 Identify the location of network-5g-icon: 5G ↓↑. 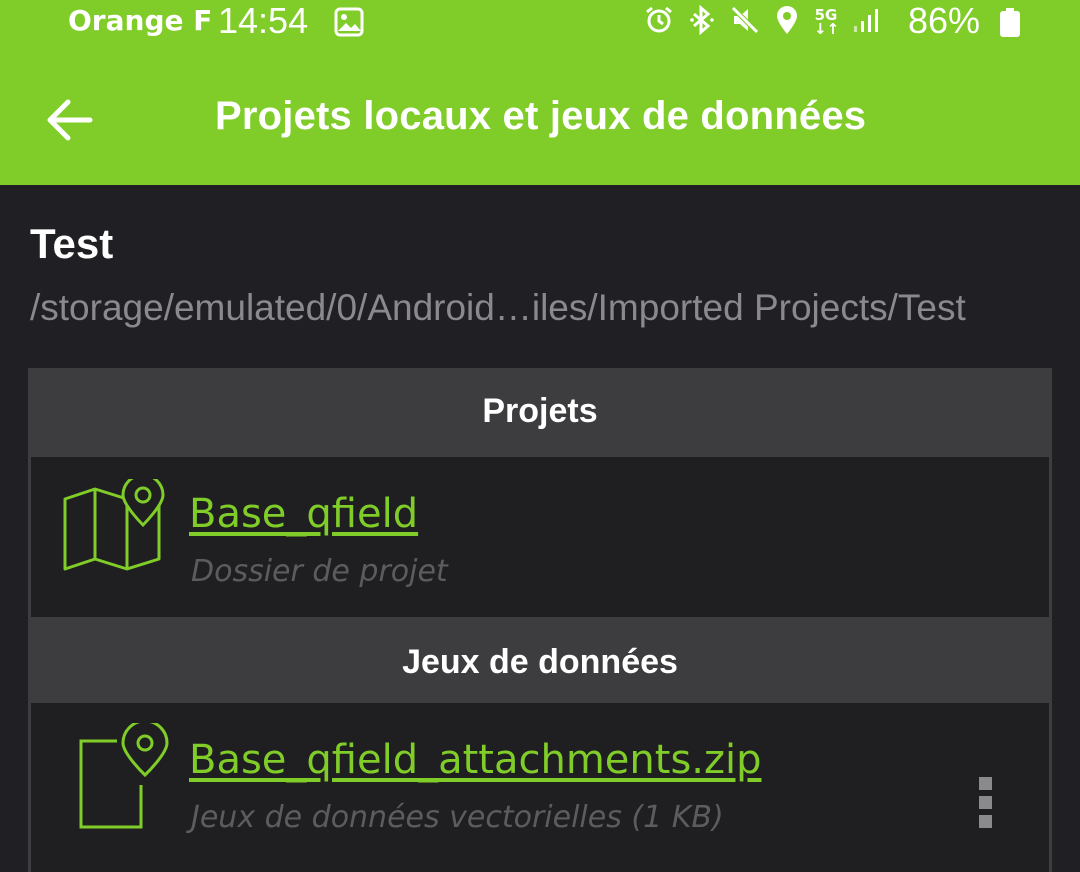
(827, 22).